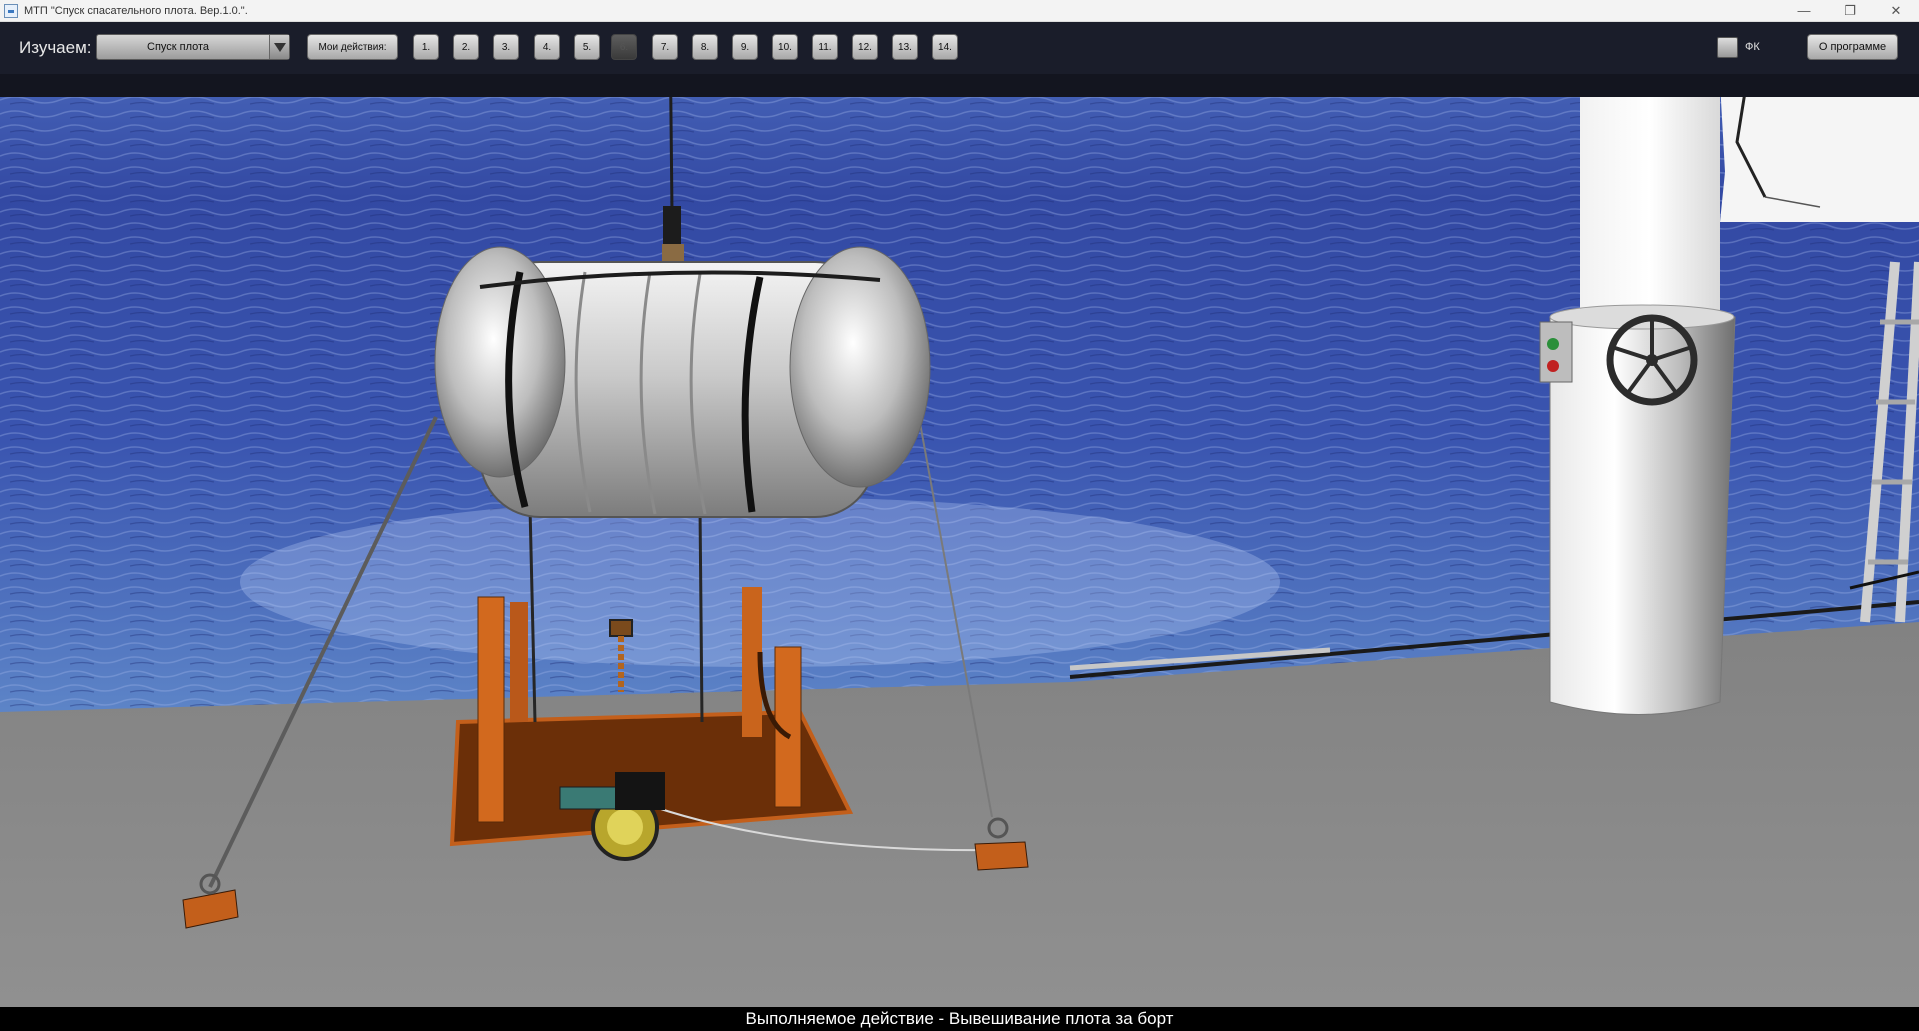 The image size is (1919, 1031). What do you see at coordinates (1896, 11) in the screenshot?
I see `close-button: ✕` at bounding box center [1896, 11].